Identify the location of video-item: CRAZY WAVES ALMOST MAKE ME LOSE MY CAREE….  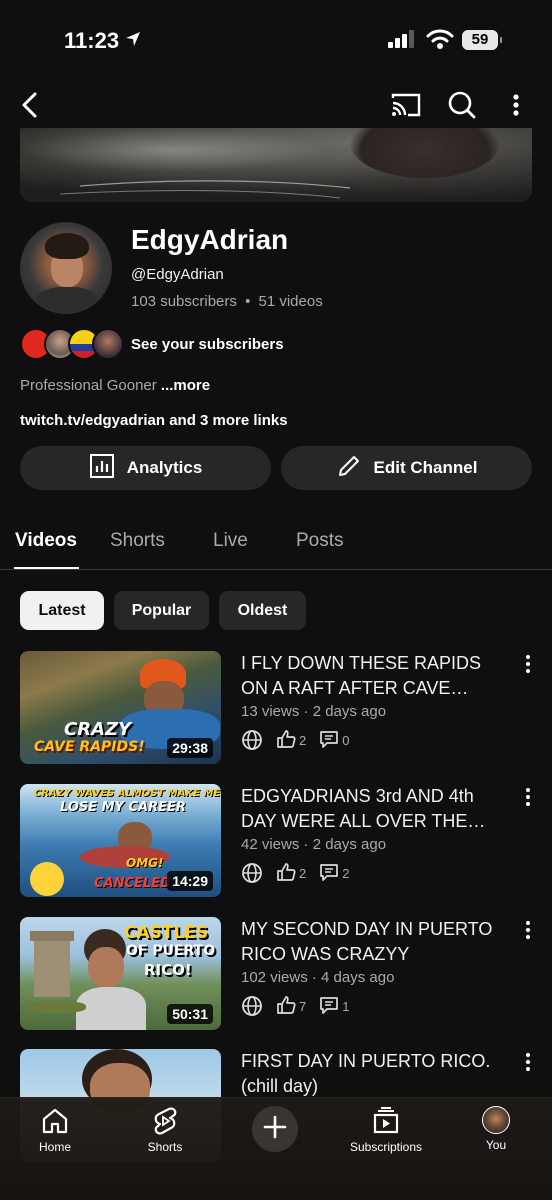
(276, 844).